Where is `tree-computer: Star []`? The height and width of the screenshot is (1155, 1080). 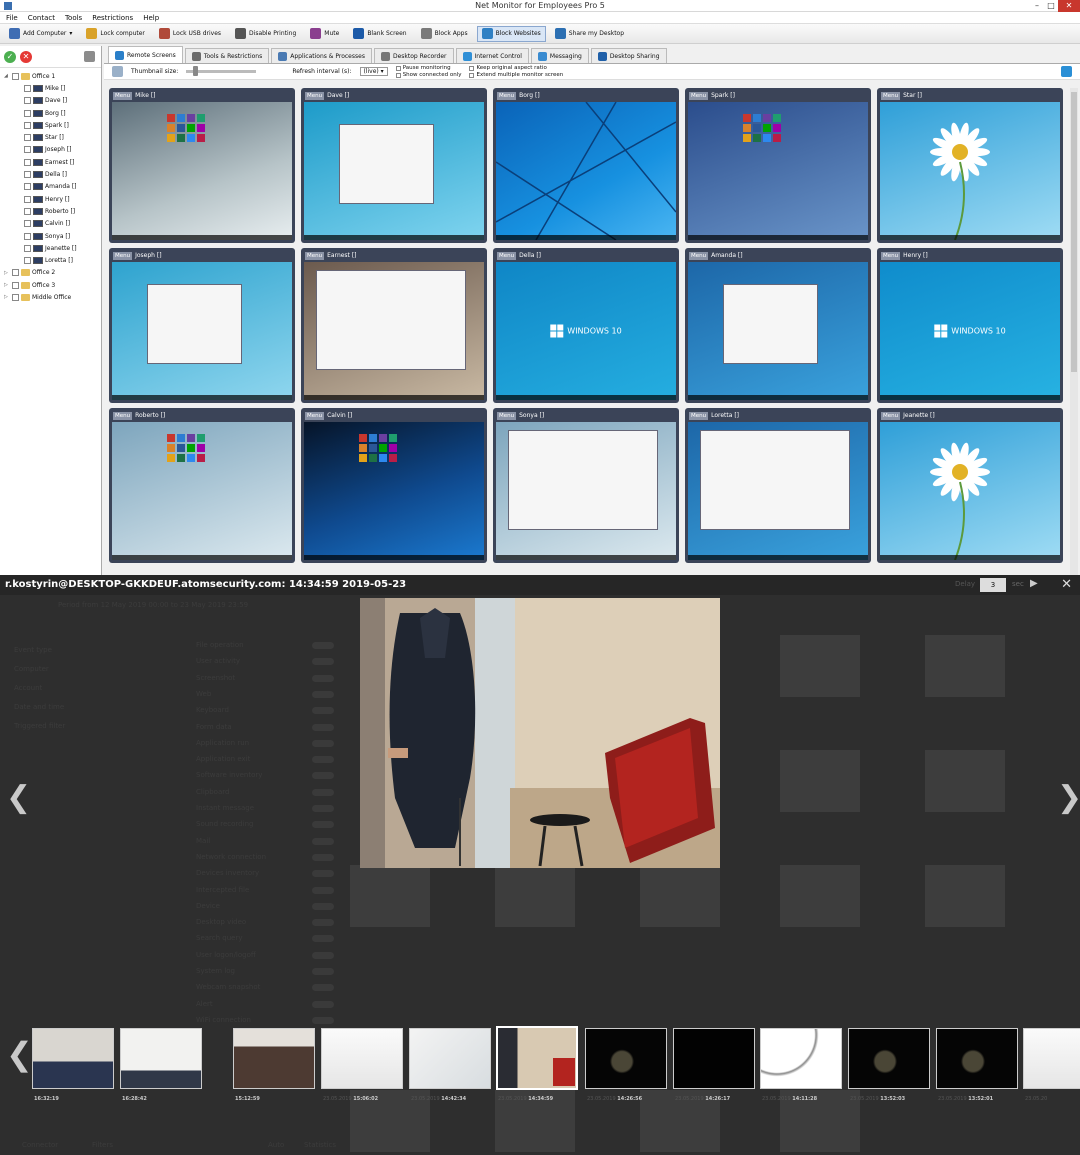 tree-computer: Star [] is located at coordinates (52, 137).